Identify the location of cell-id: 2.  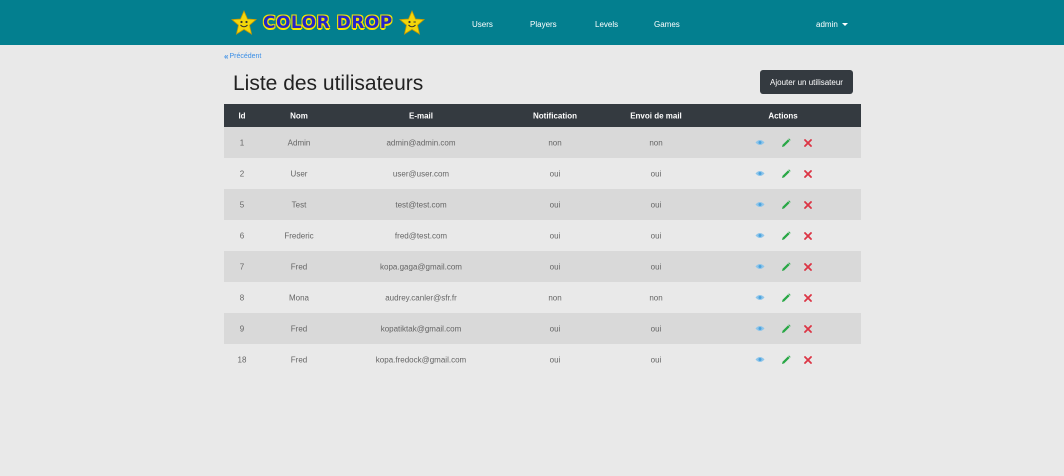
(242, 173).